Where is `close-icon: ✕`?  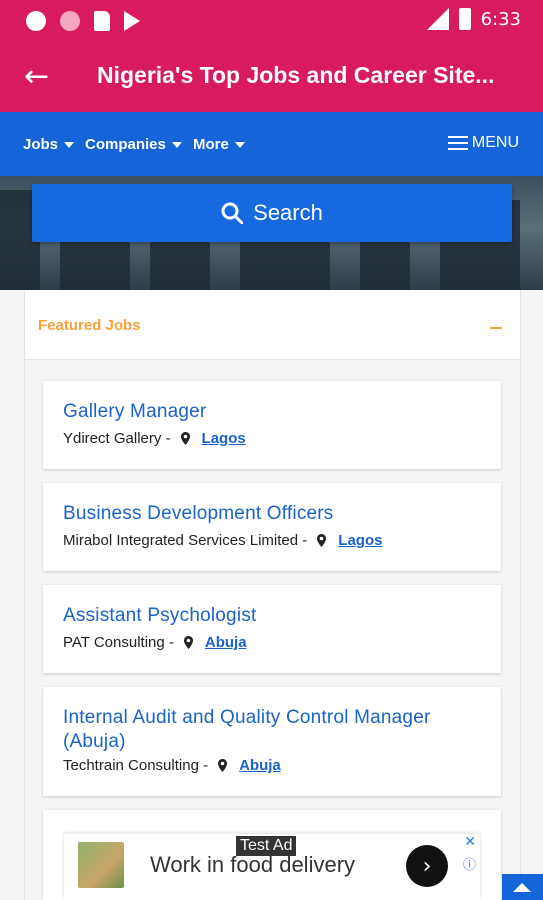 close-icon: ✕ is located at coordinates (470, 842).